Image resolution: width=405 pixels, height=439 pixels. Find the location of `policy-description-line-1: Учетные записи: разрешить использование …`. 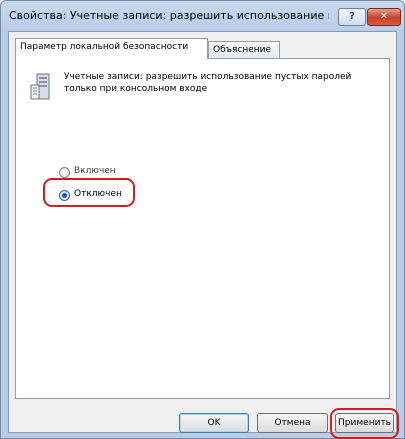

policy-description-line-1: Учетные записи: разрешить использование … is located at coordinates (208, 77).